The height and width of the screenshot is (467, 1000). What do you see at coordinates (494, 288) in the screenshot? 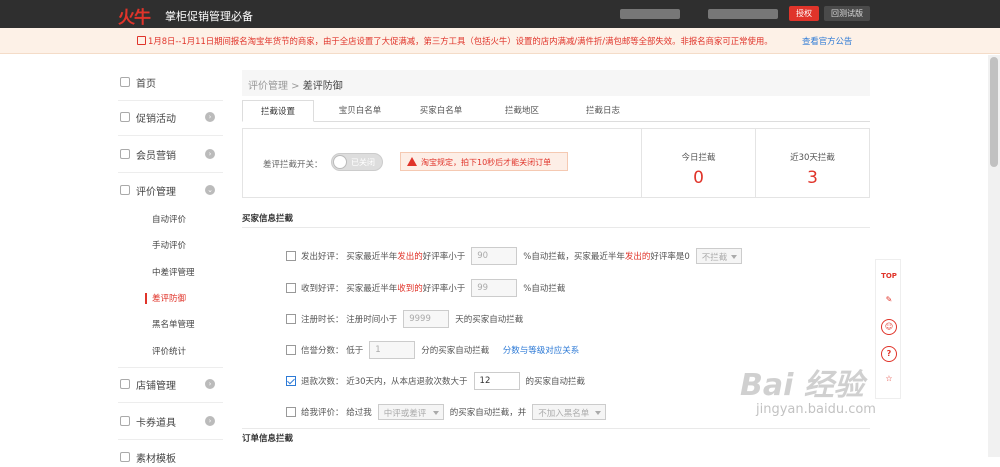
I see `rate-input: 99` at bounding box center [494, 288].